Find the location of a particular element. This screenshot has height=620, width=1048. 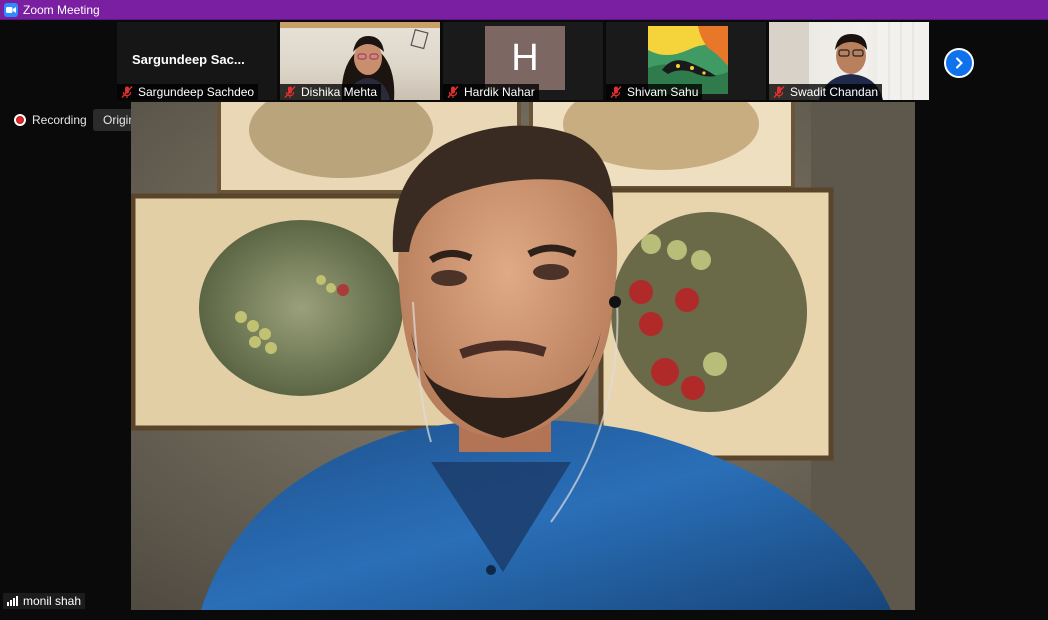

active-speaker-name-label: monil shah is located at coordinates (44, 601).